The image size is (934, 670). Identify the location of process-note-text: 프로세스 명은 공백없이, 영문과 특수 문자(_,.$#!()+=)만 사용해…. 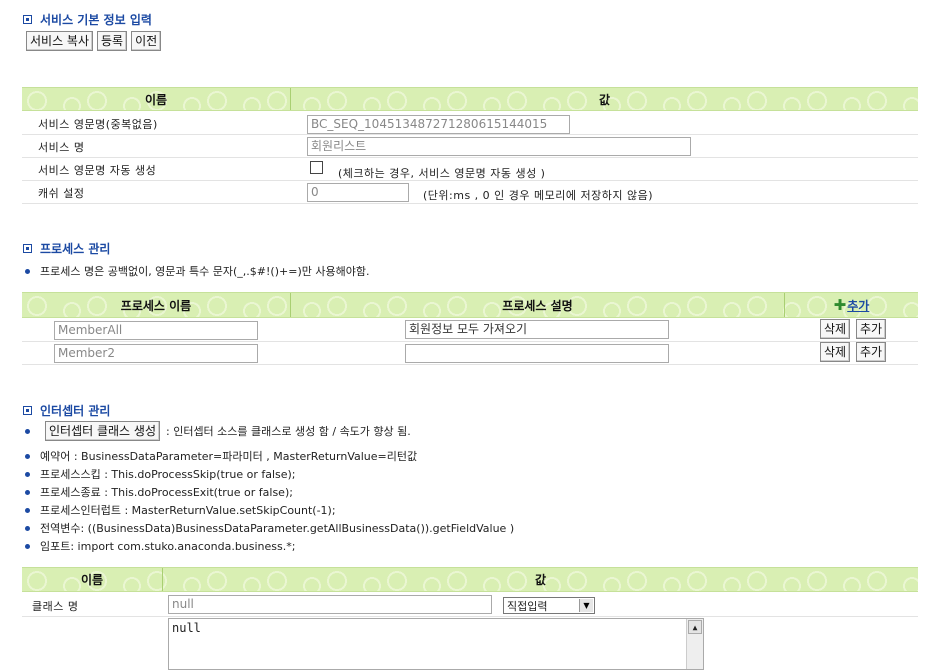
(205, 271).